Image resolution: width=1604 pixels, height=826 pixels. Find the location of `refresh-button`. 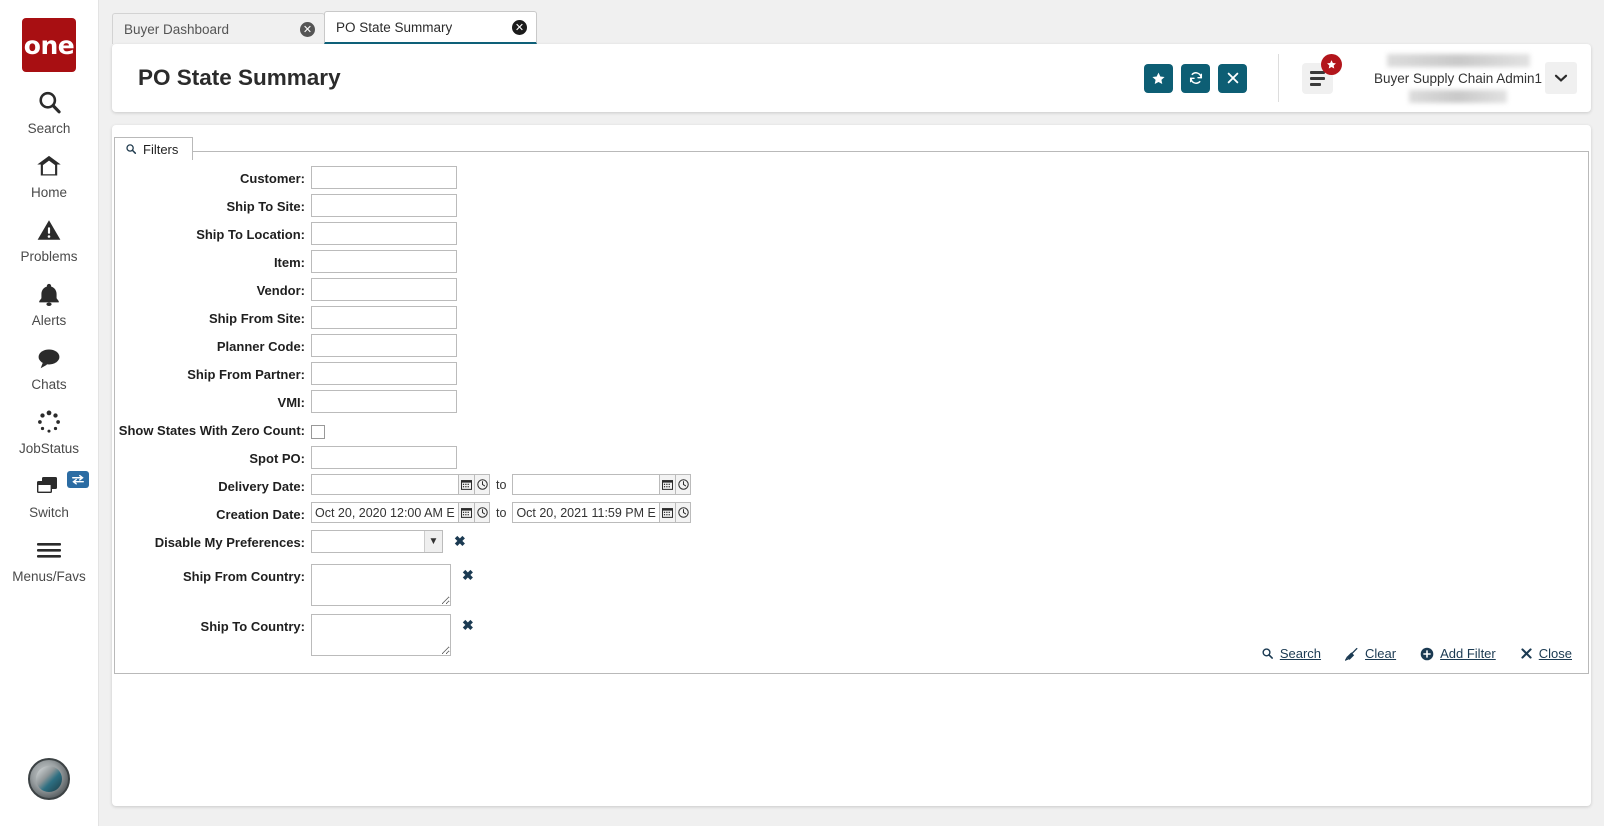

refresh-button is located at coordinates (1195, 78).